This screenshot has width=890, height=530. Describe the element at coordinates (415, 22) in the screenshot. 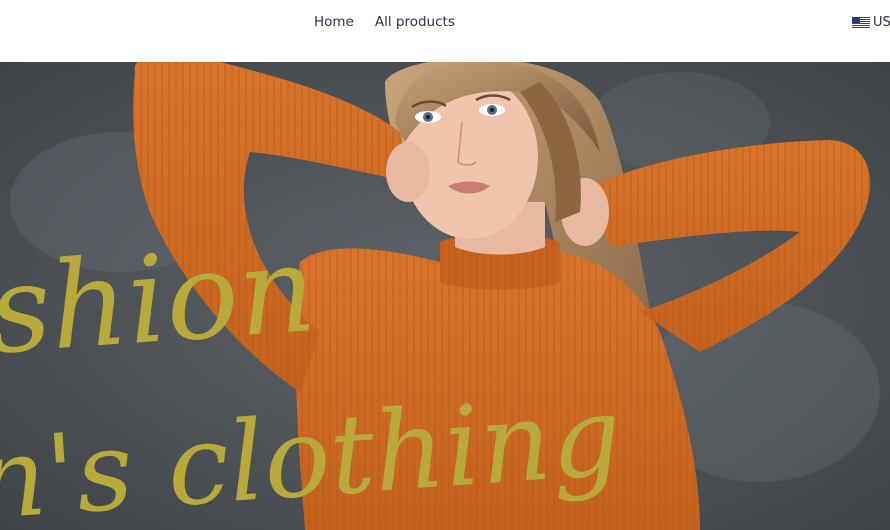

I see `nav-all-products-link: All products` at that location.